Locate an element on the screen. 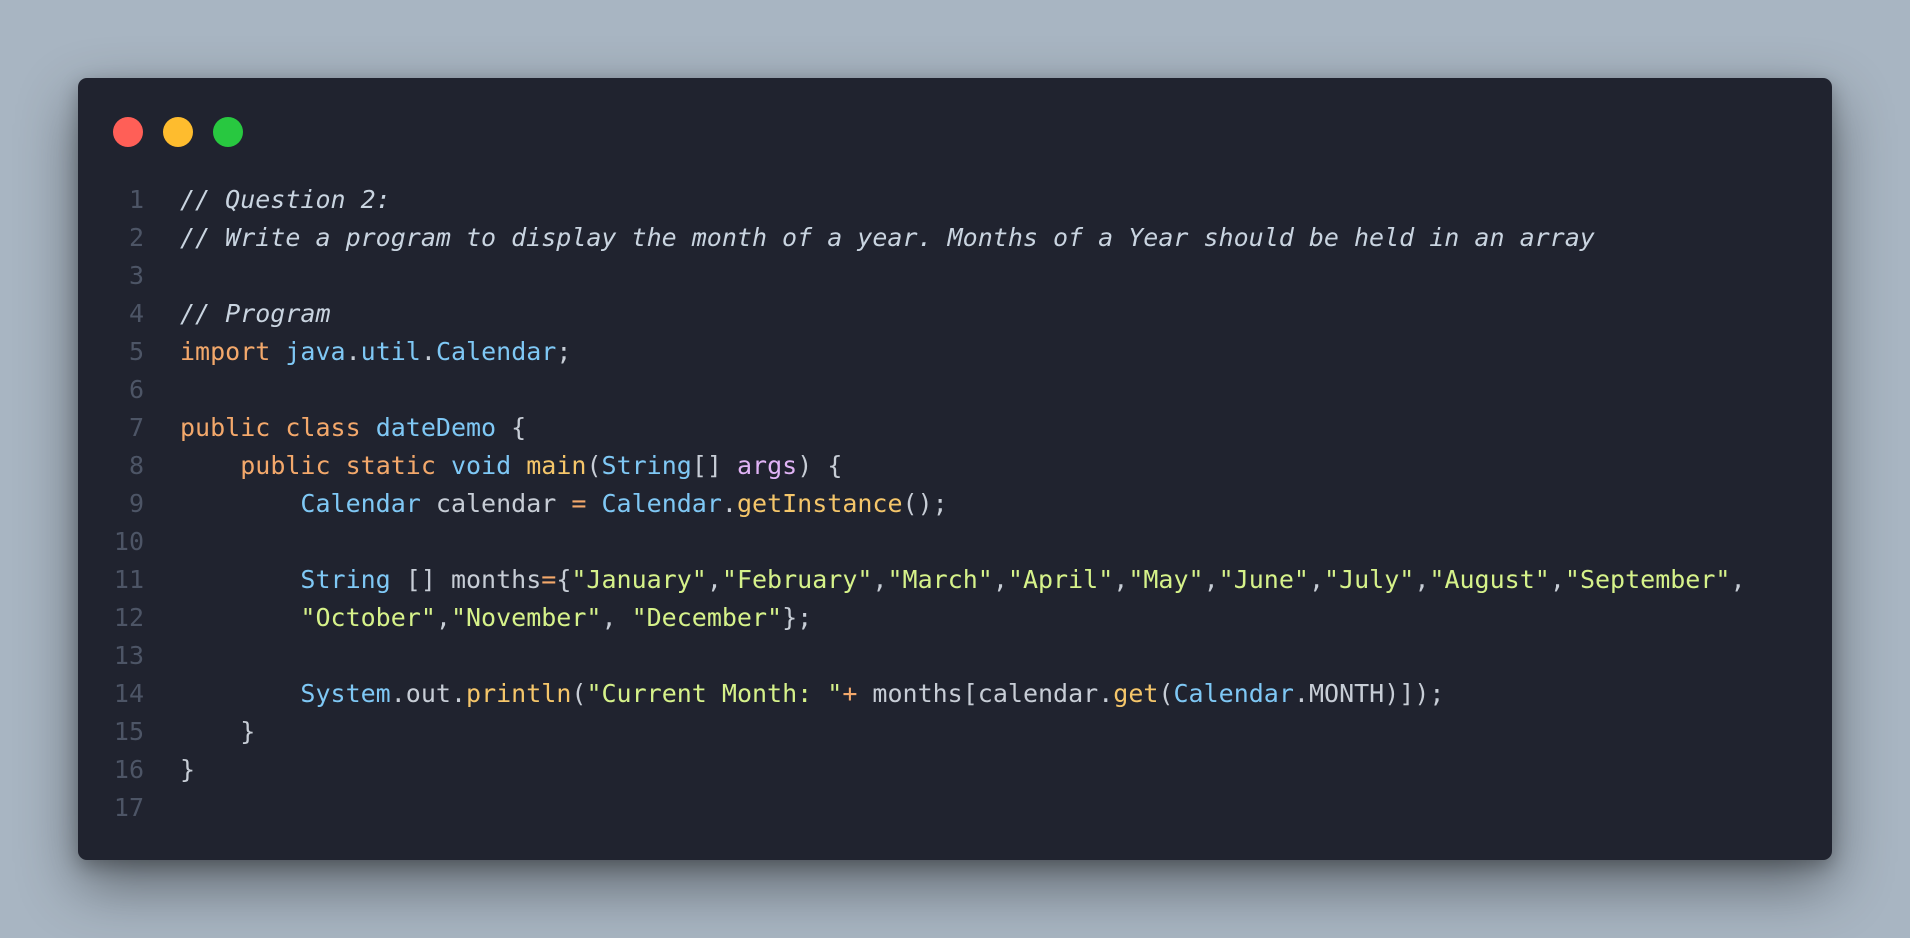 Image resolution: width=1910 pixels, height=938 pixels. minimize-window-button is located at coordinates (178, 132).